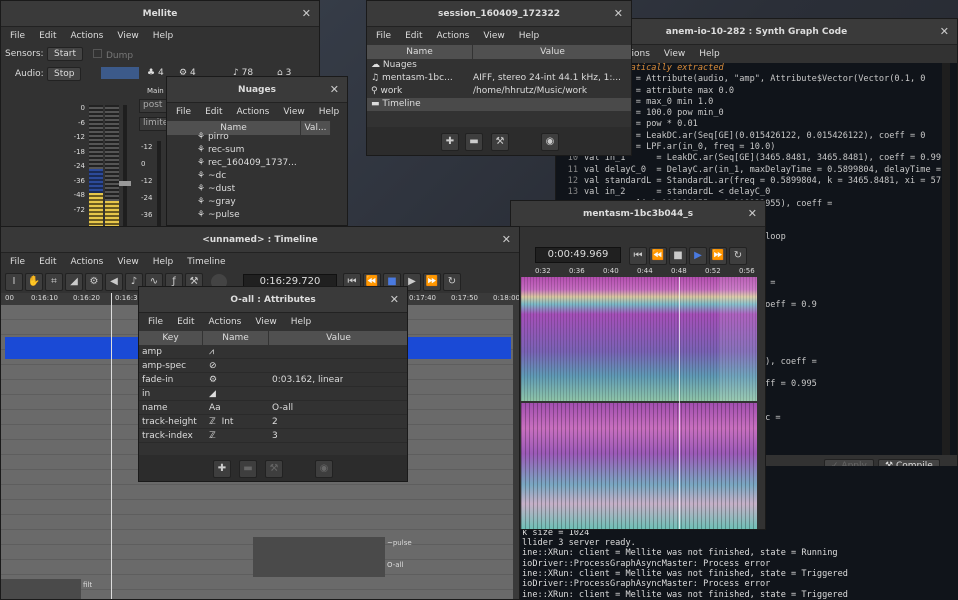 The image size is (958, 600). What do you see at coordinates (113, 55) in the screenshot?
I see `dump-checkbox: Dump` at bounding box center [113, 55].